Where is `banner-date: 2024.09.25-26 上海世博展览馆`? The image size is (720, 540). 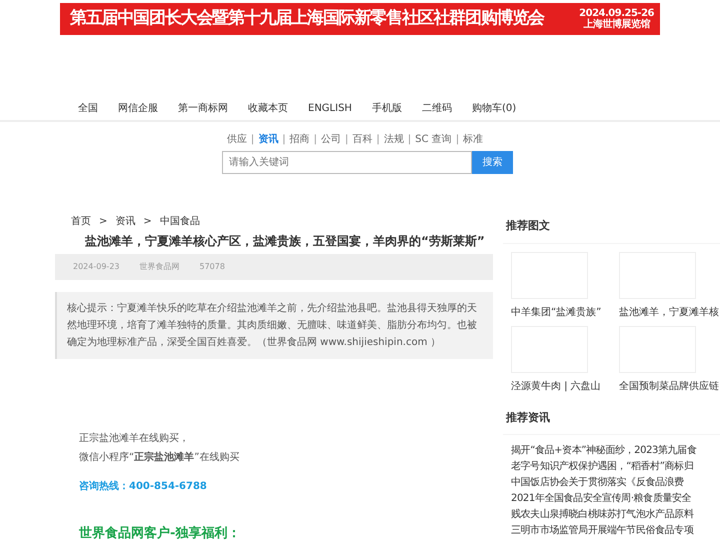 banner-date: 2024.09.25-26 上海世博展览馆 is located at coordinates (616, 19).